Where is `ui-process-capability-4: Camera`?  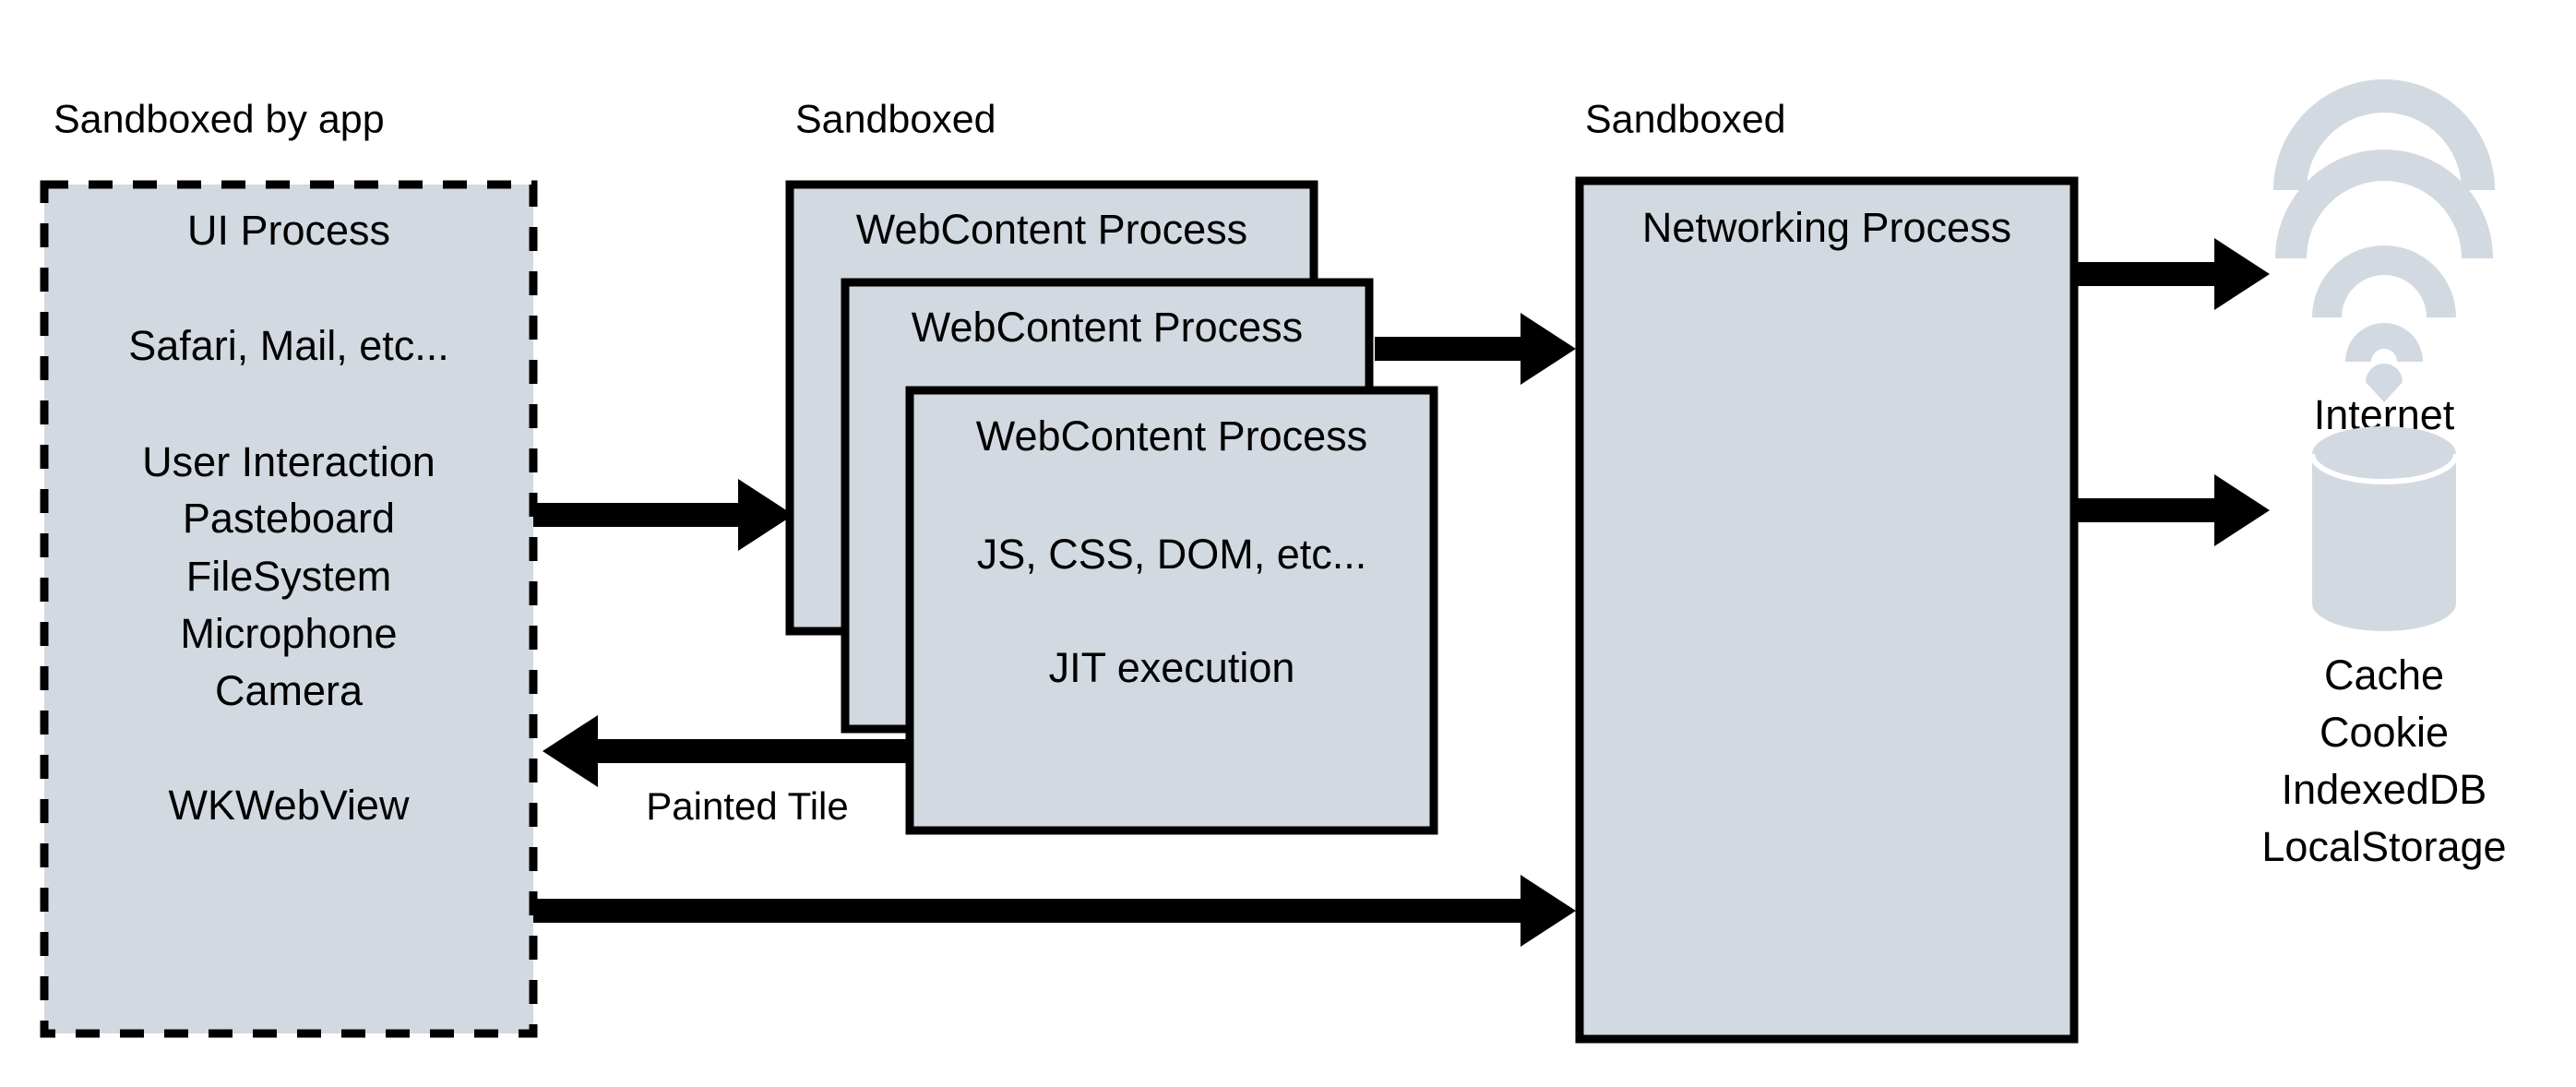
ui-process-capability-4: Camera is located at coordinates (289, 690).